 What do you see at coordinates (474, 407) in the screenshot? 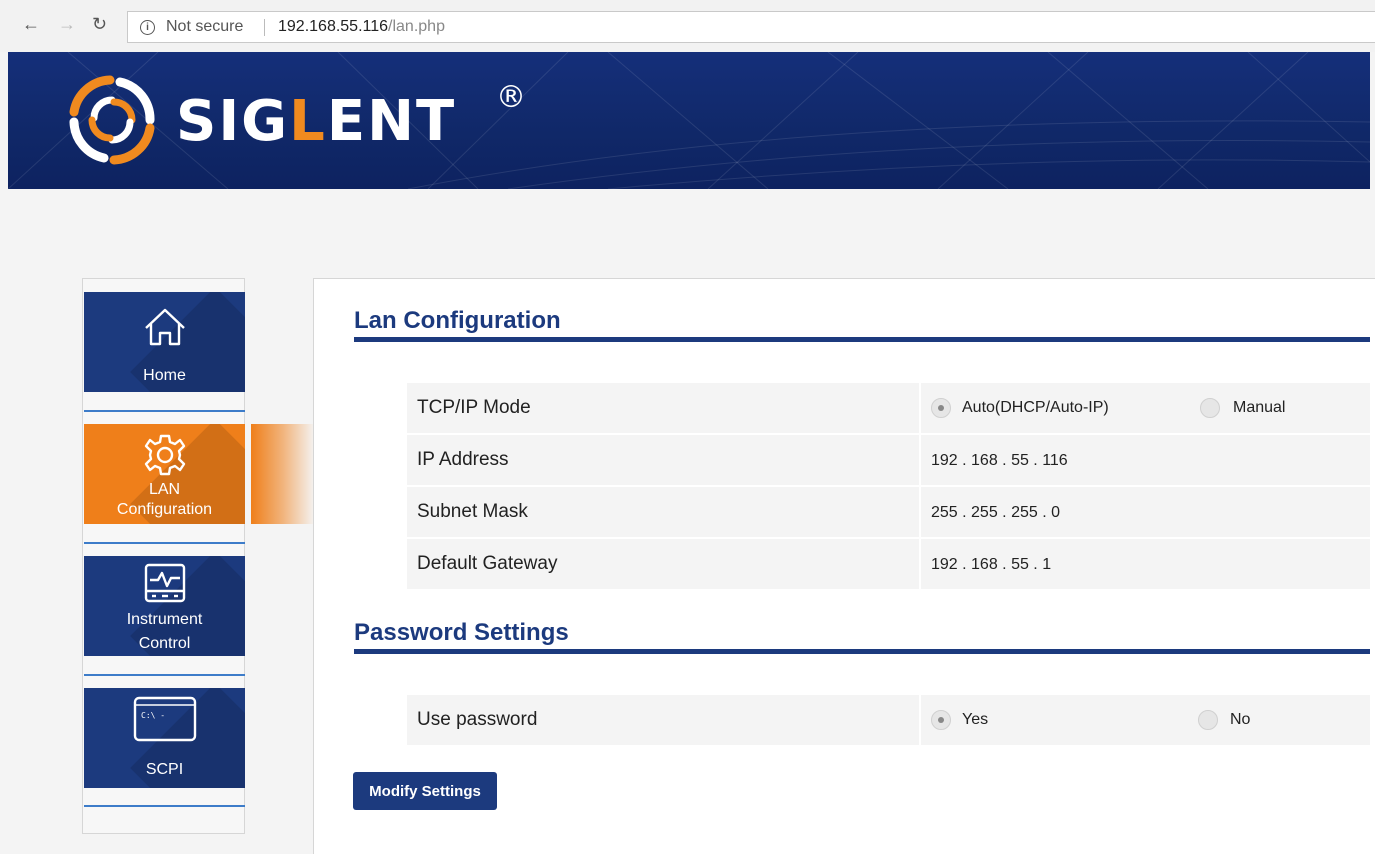
I see `tcpip-mode-label: TCP/IP Mode` at bounding box center [474, 407].